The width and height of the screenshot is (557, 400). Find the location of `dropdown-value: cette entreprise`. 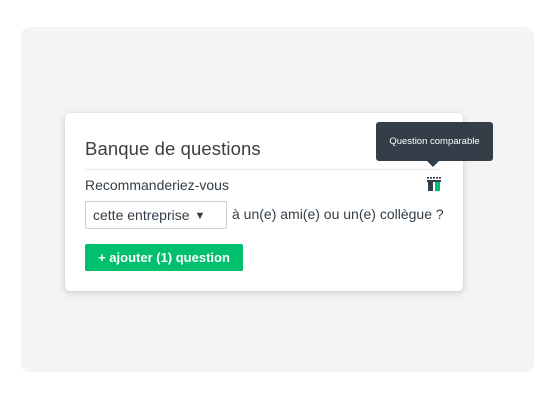

dropdown-value: cette entreprise is located at coordinates (141, 215).